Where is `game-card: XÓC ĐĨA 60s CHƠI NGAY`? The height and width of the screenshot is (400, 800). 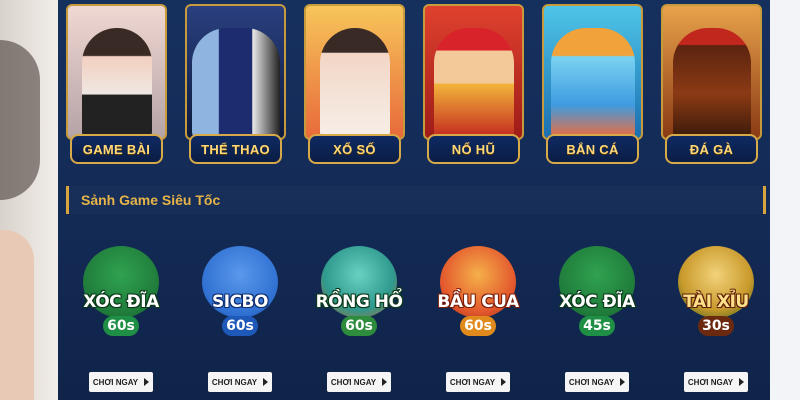
game-card: XÓC ĐĨA 60s CHƠI NGAY is located at coordinates (121, 318).